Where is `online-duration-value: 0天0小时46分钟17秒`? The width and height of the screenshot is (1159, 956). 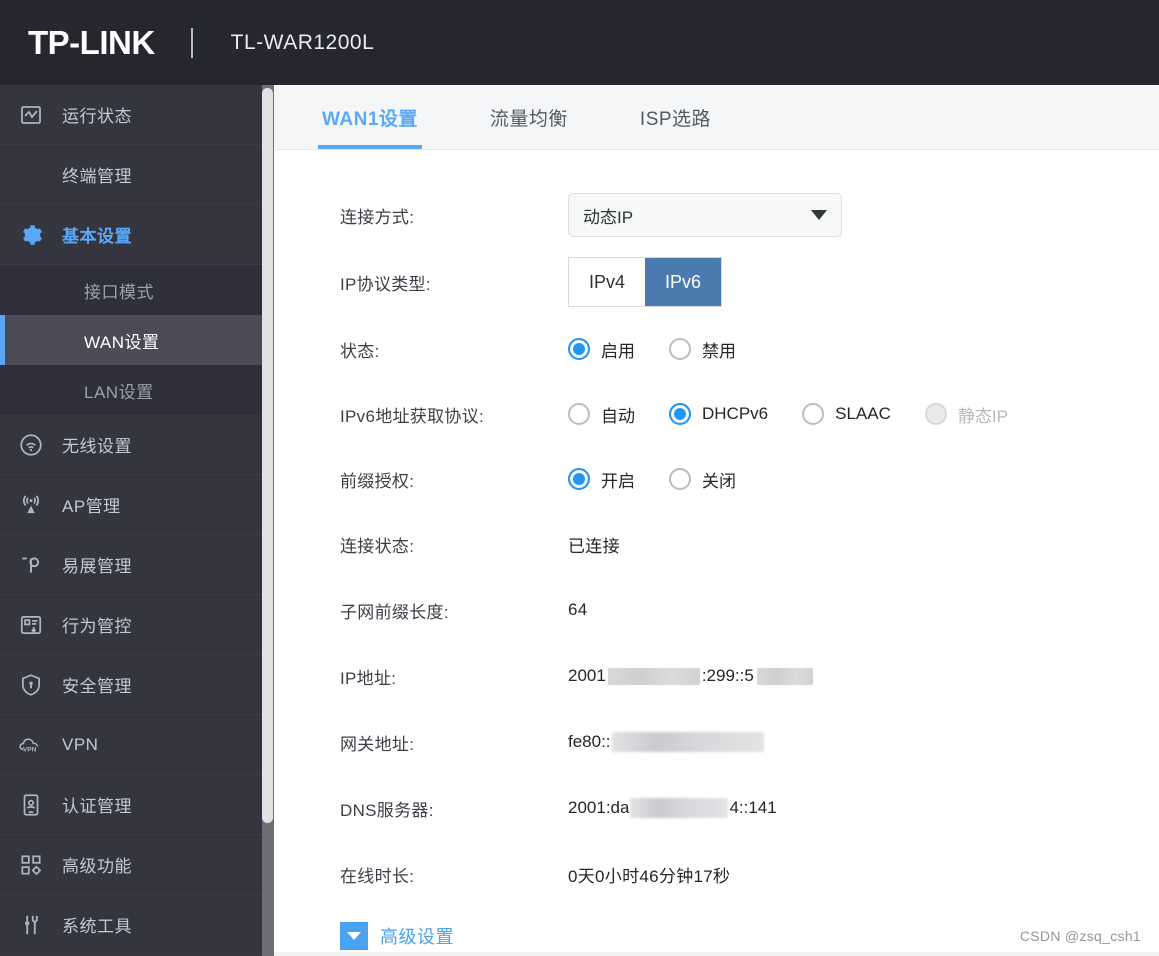 online-duration-value: 0天0小时46分钟17秒 is located at coordinates (649, 876).